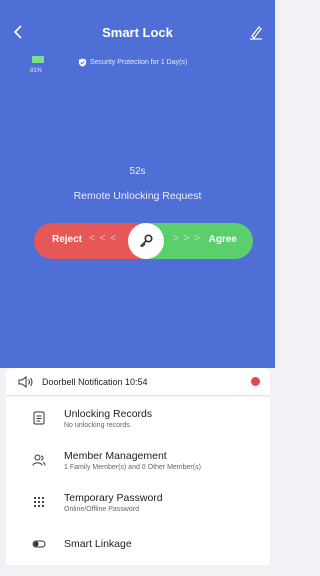  Describe the element at coordinates (39, 544) in the screenshot. I see `toggle-icon` at that location.